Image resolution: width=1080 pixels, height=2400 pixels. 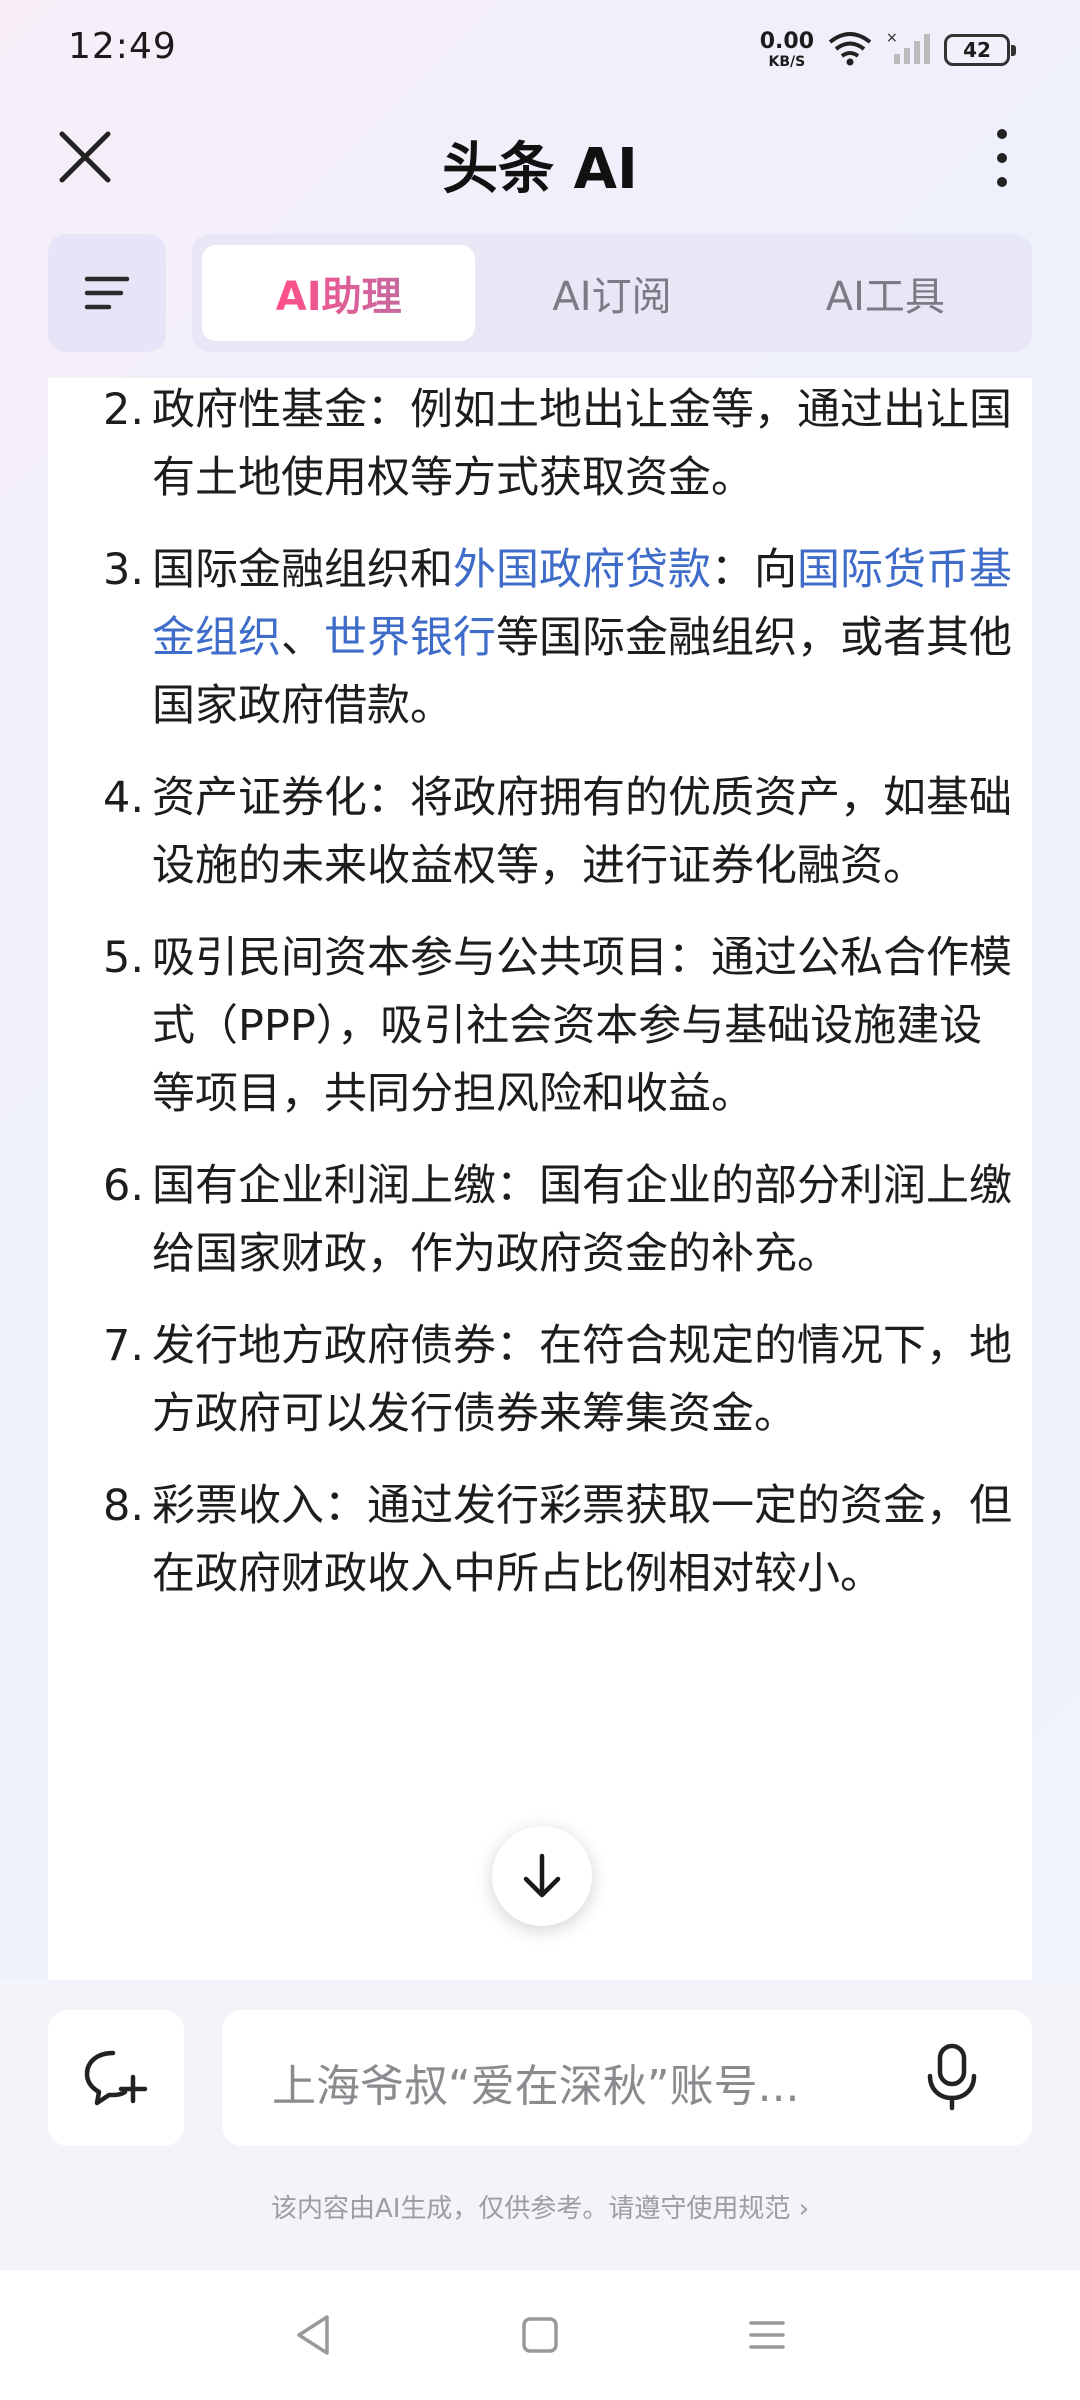 I want to click on text-segment: 资产证券化：将政府拥有的优质资产，如基础设施的未来收益权等，进行证券化融资。, so click(x=582, y=832).